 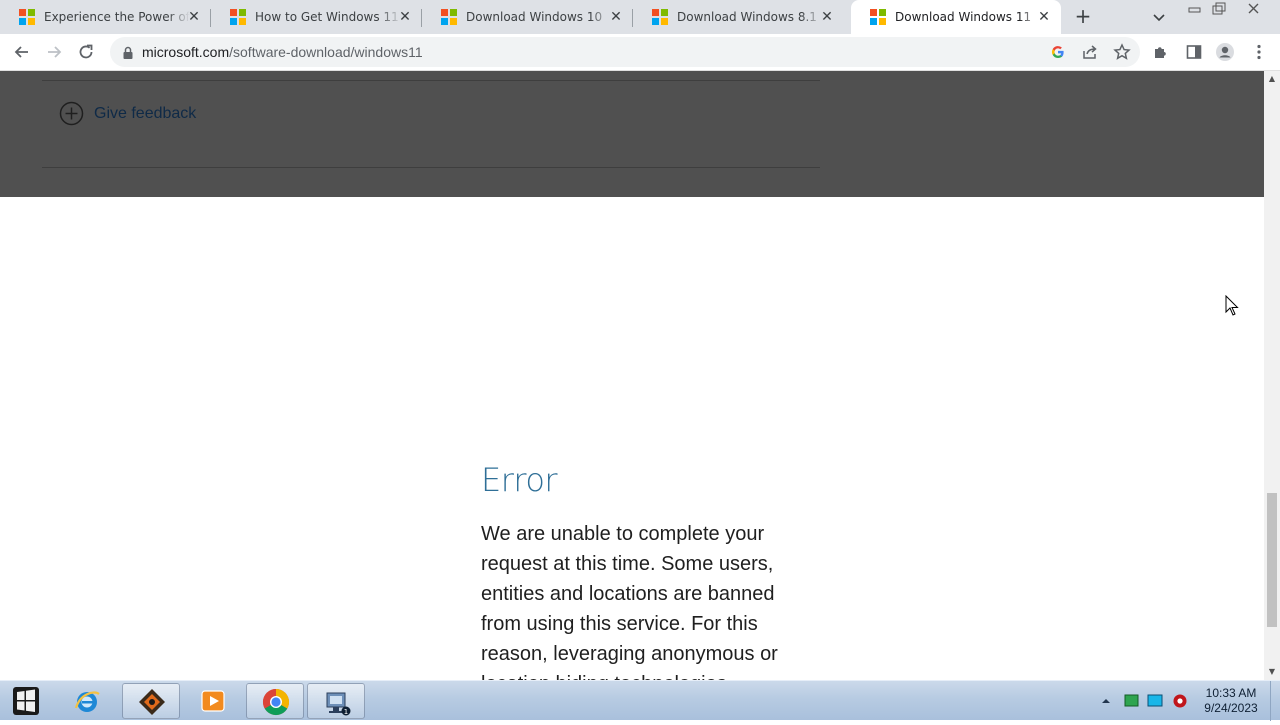 I want to click on start-orb-icon, so click(x=25, y=701).